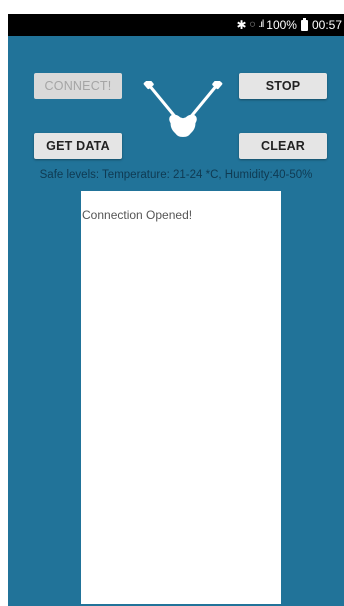 This screenshot has height=606, width=344. Describe the element at coordinates (304, 24) in the screenshot. I see `battery-icon` at that location.